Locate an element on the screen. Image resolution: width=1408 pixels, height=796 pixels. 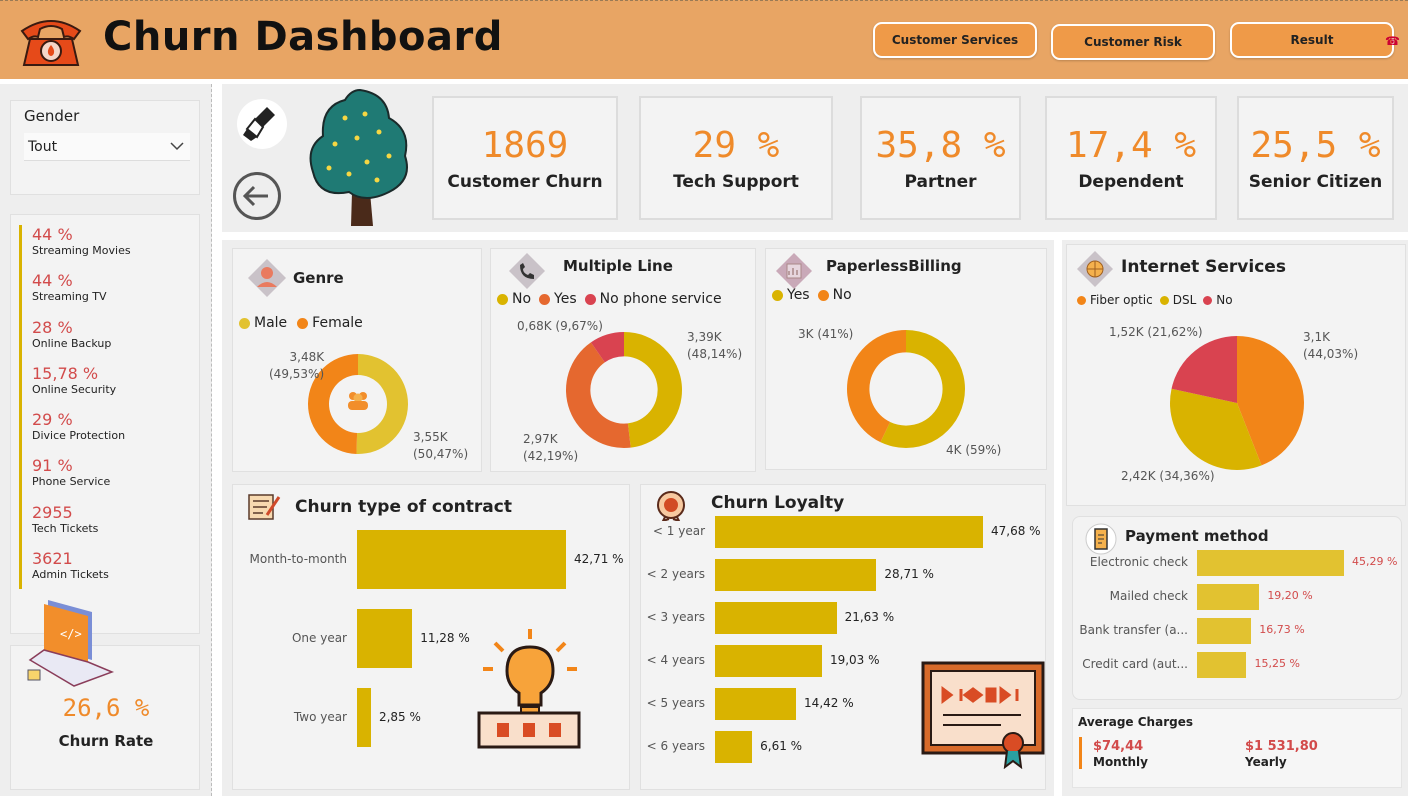
service-stat-label: Online Backup is located at coordinates (72, 343).